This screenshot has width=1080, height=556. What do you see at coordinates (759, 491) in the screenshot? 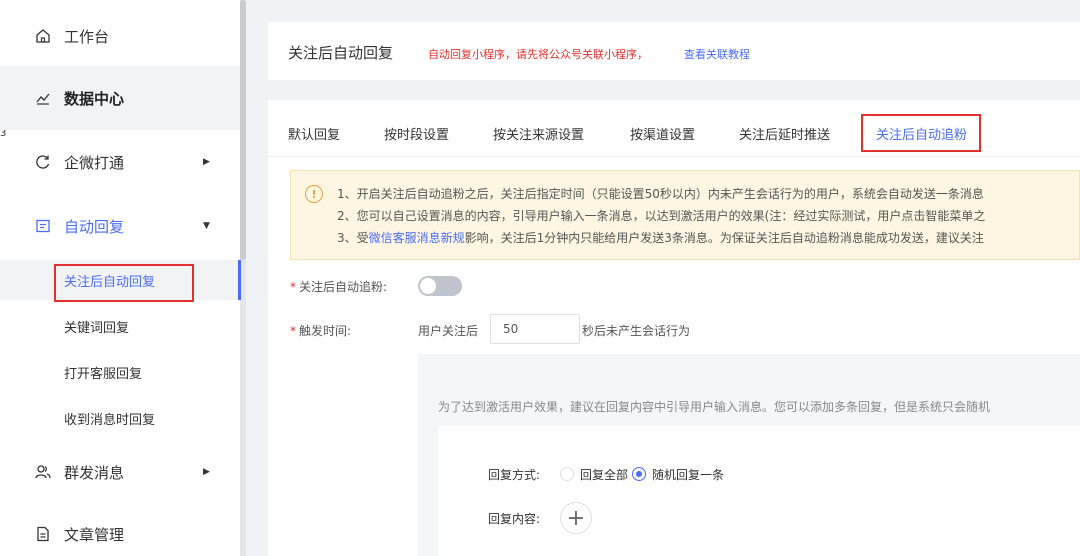
I see `reply-card: 回复方式: 回复全部 随机回复一条 回复内容: +` at bounding box center [759, 491].